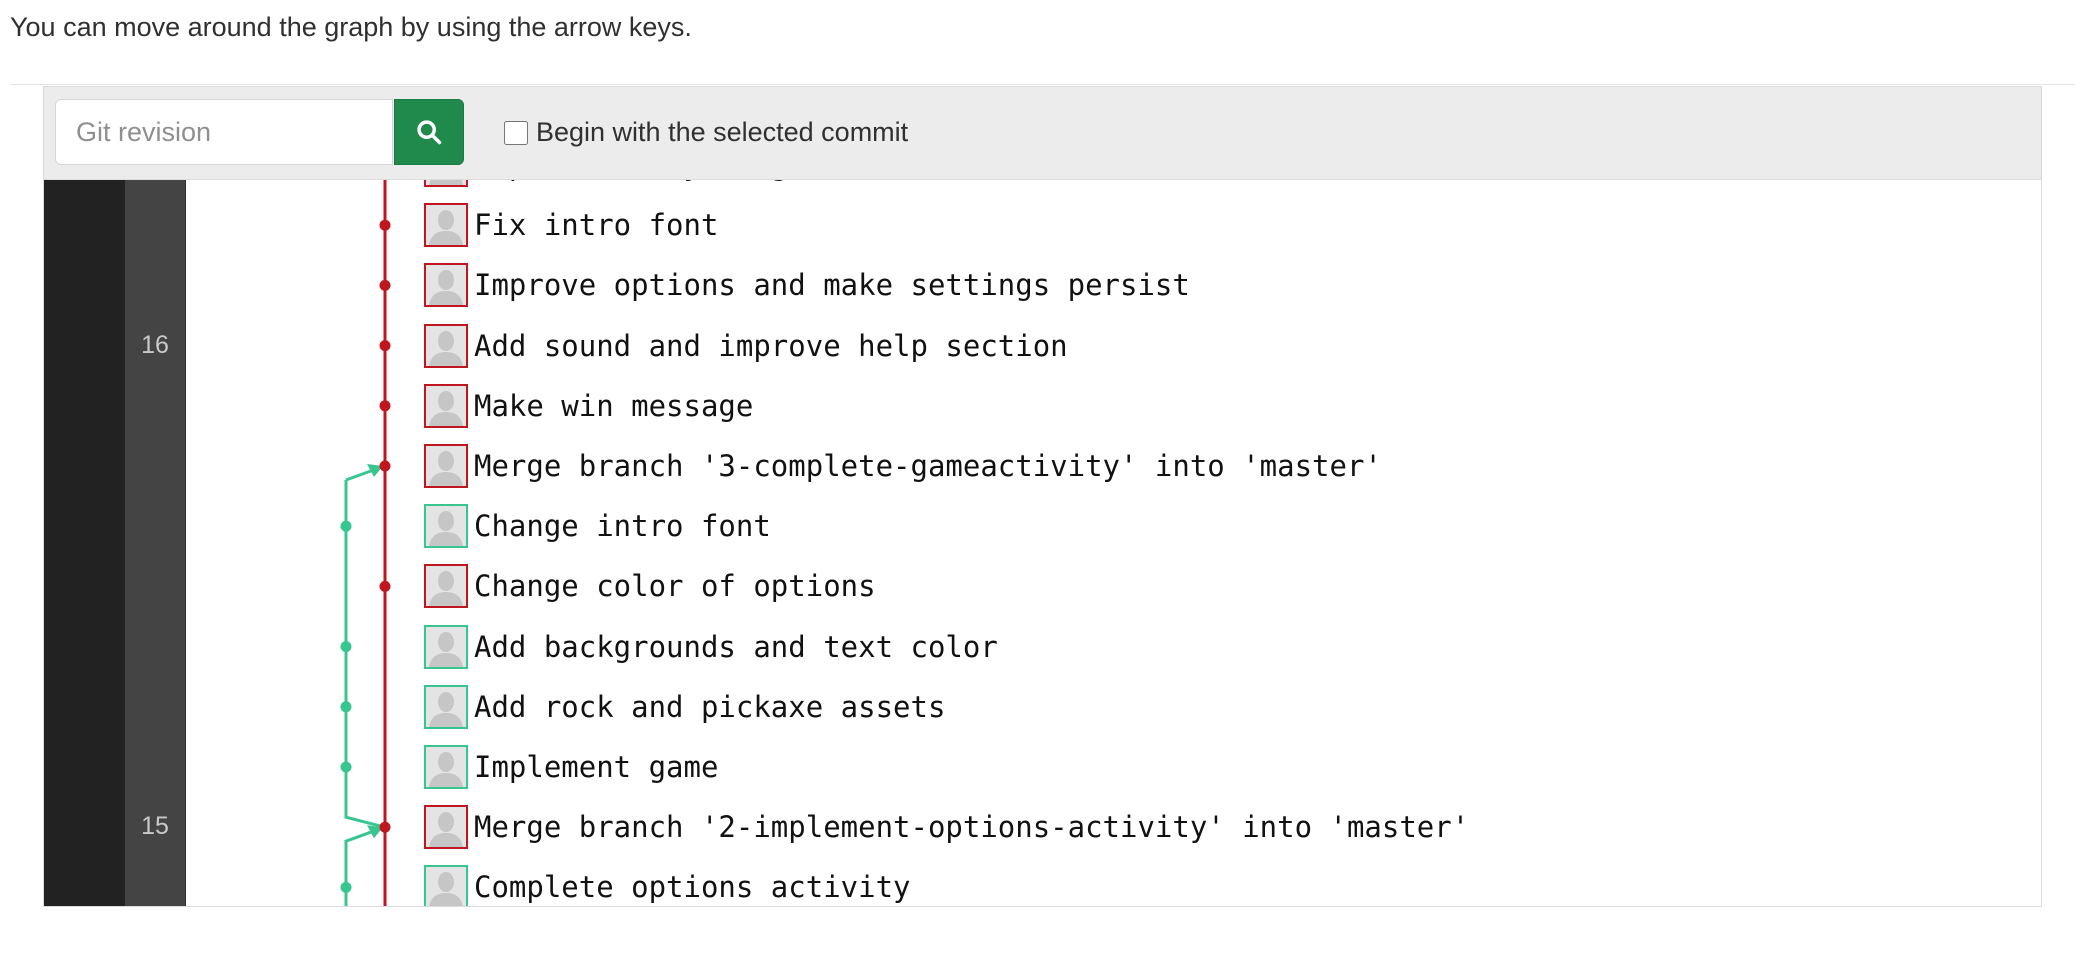  I want to click on graph-controls-bar: Begin with the selected commit, so click(1042, 133).